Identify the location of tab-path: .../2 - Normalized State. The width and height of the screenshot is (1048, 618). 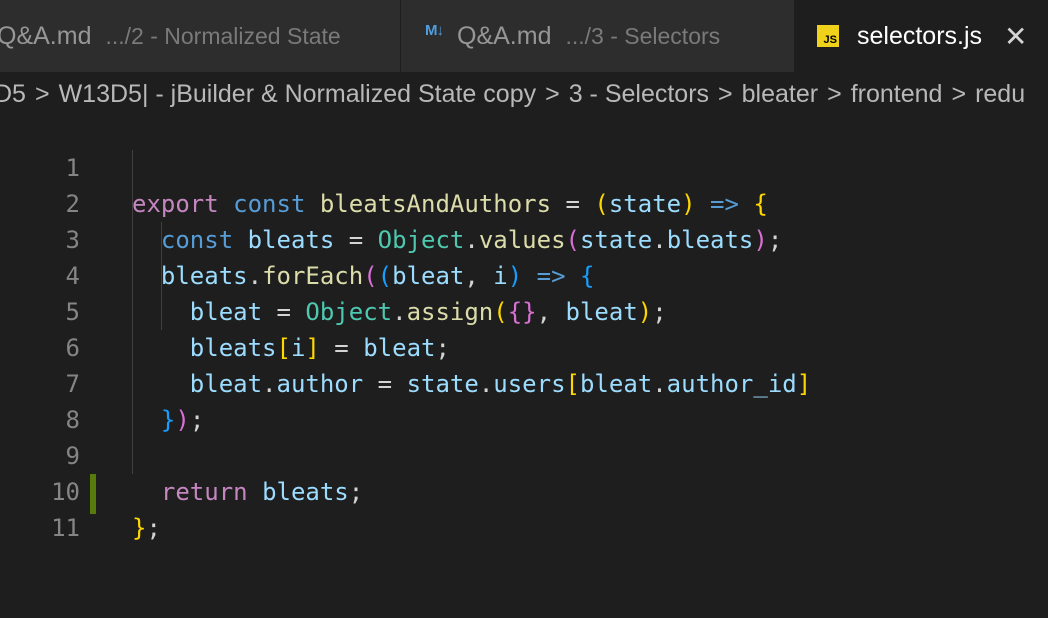
(223, 35).